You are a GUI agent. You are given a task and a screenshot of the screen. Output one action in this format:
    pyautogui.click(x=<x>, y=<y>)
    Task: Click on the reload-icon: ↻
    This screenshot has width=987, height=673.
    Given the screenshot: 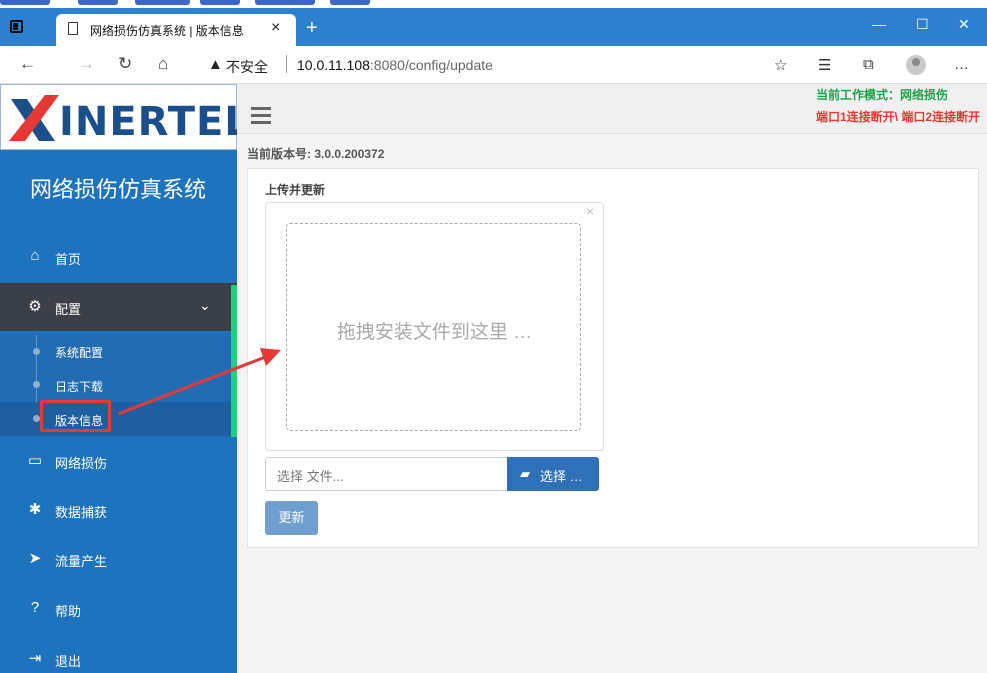 What is the action you would take?
    pyautogui.click(x=125, y=64)
    